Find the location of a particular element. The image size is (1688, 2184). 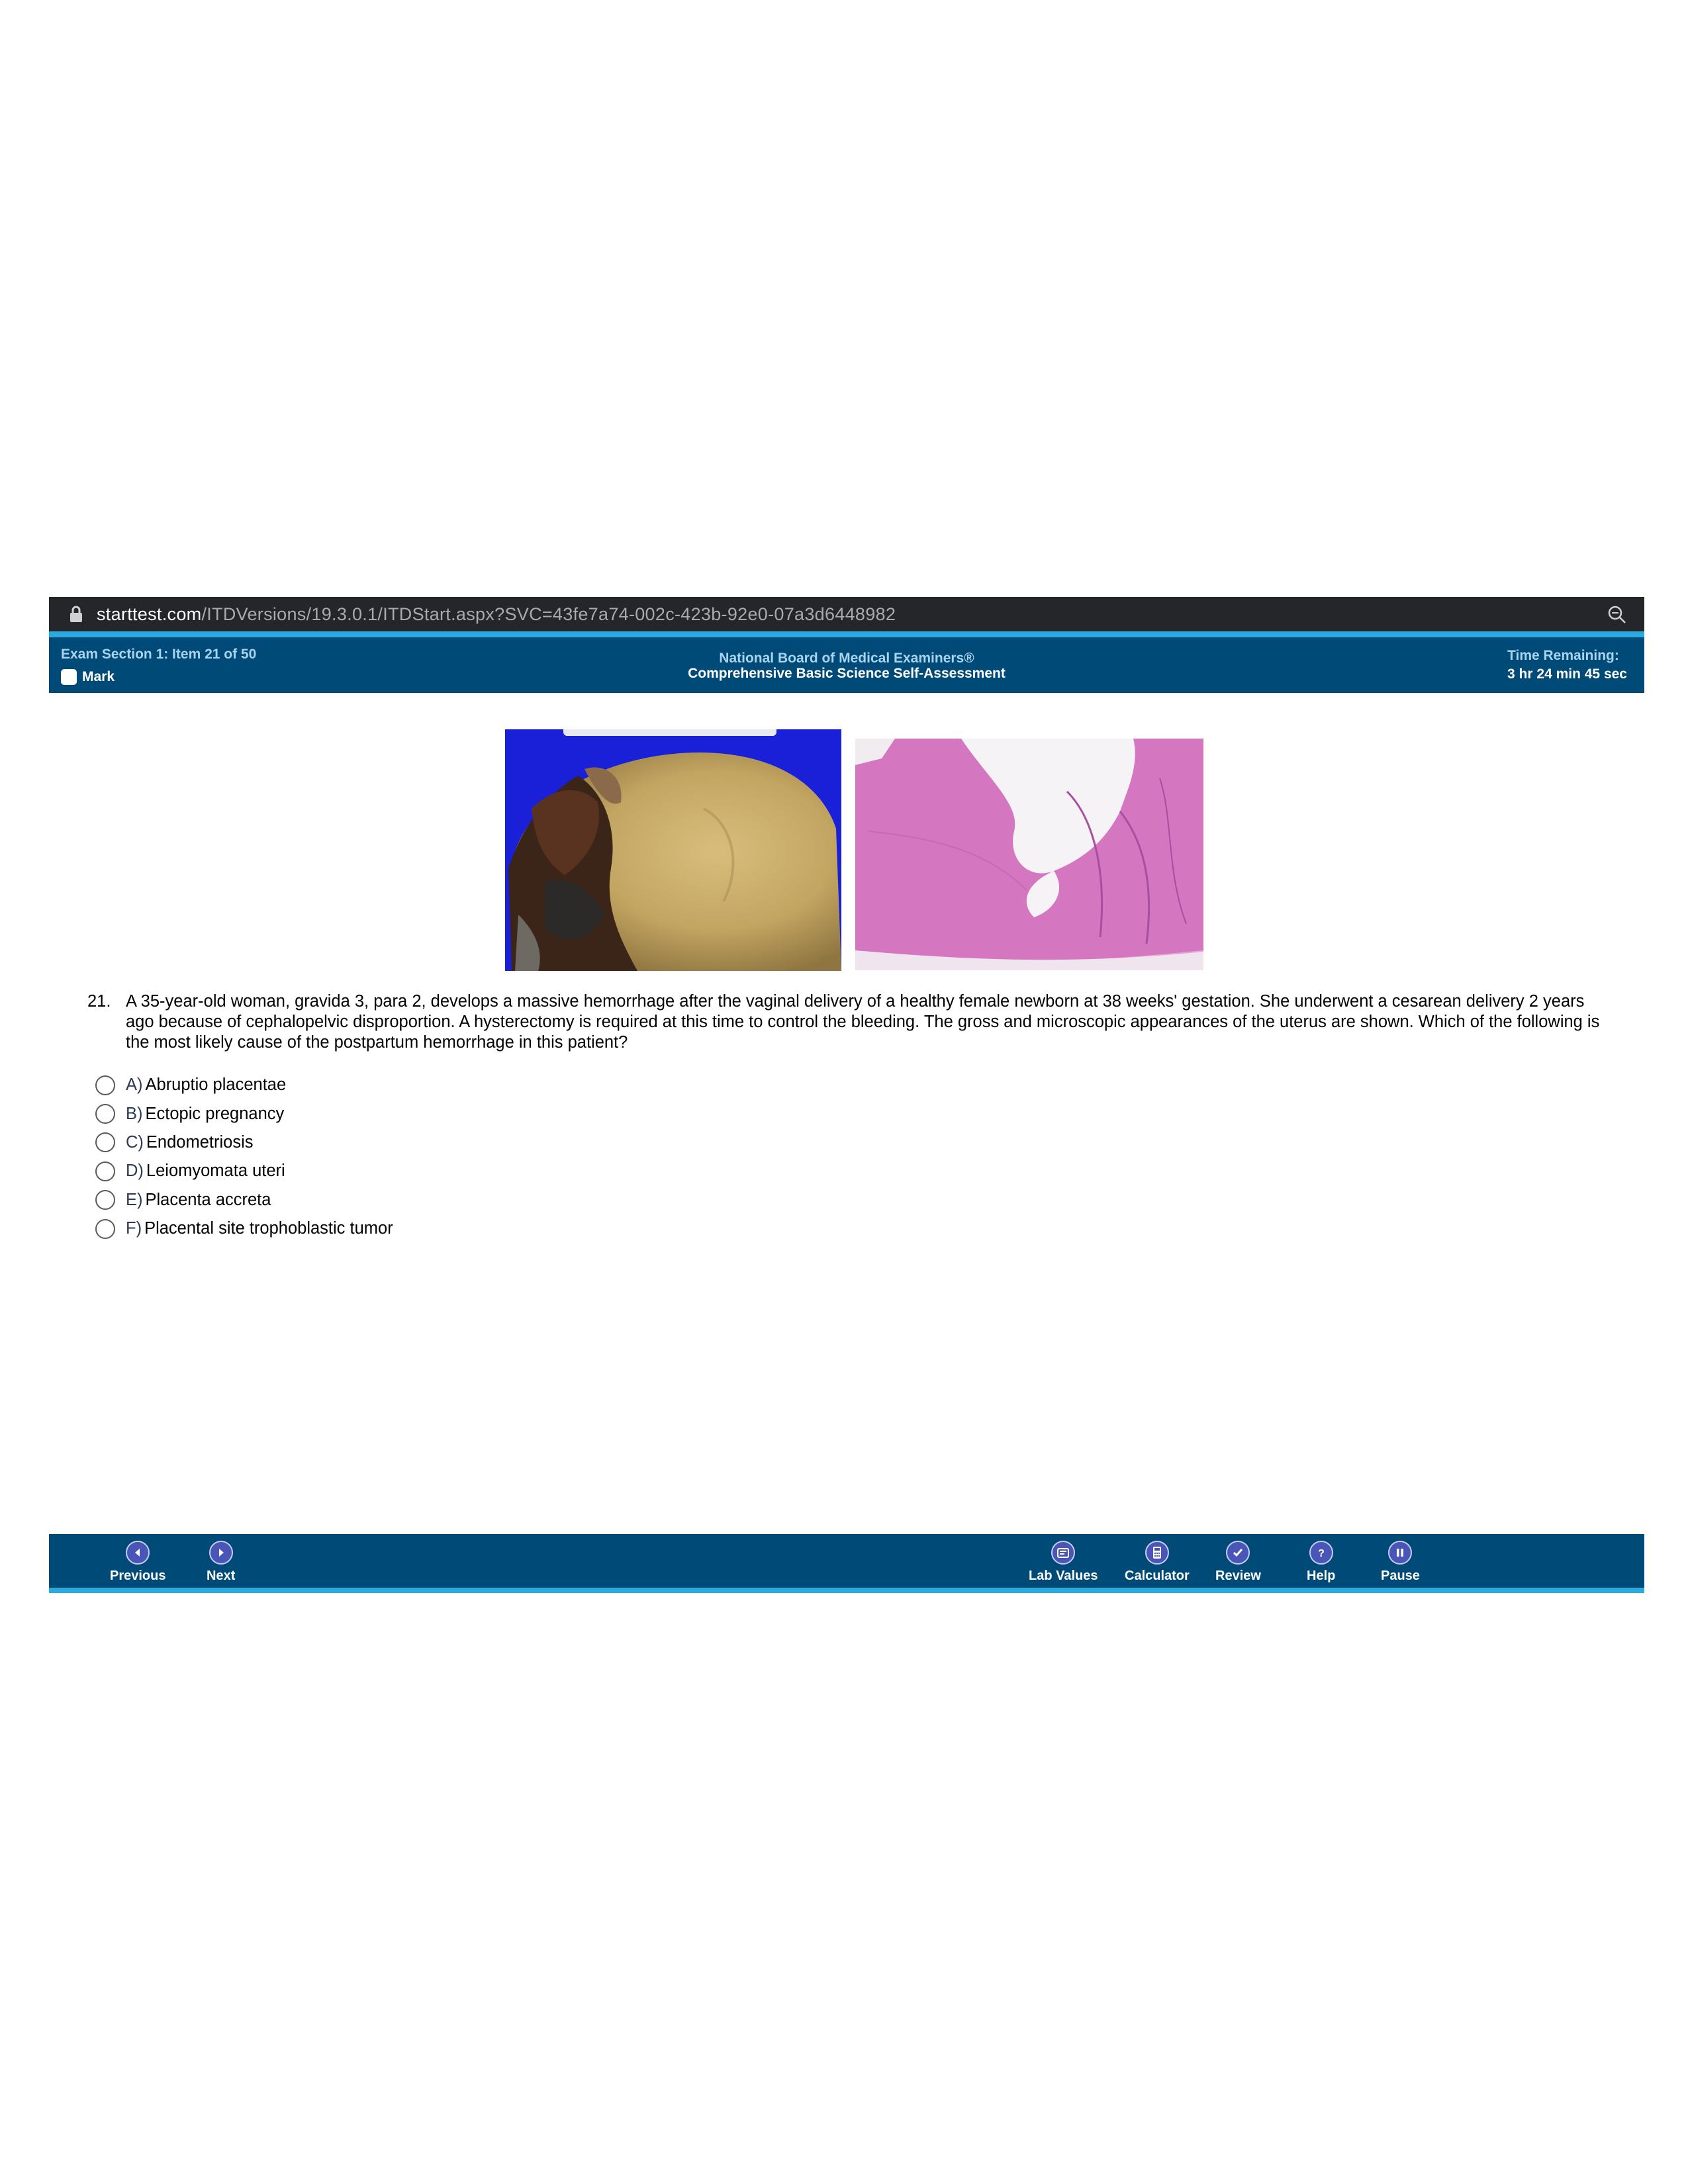

organization-name: National Board of Medical Examiners® is located at coordinates (846, 658).